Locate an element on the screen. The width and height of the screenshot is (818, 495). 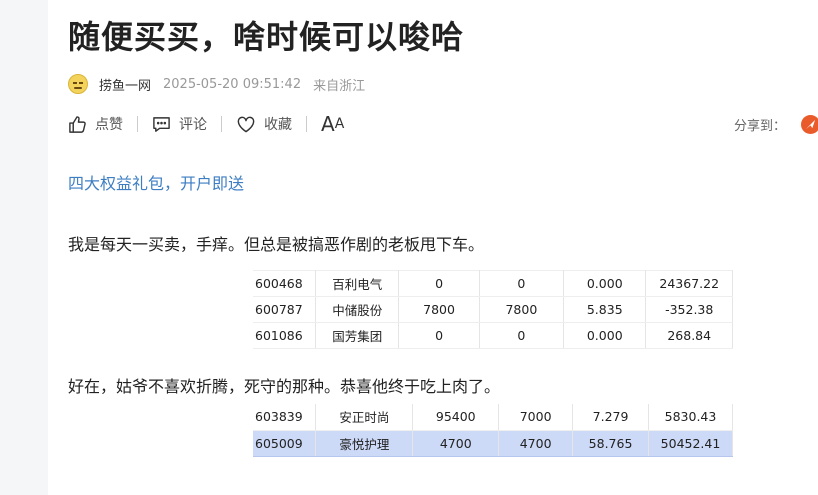
font-size-large: A is located at coordinates (328, 124).